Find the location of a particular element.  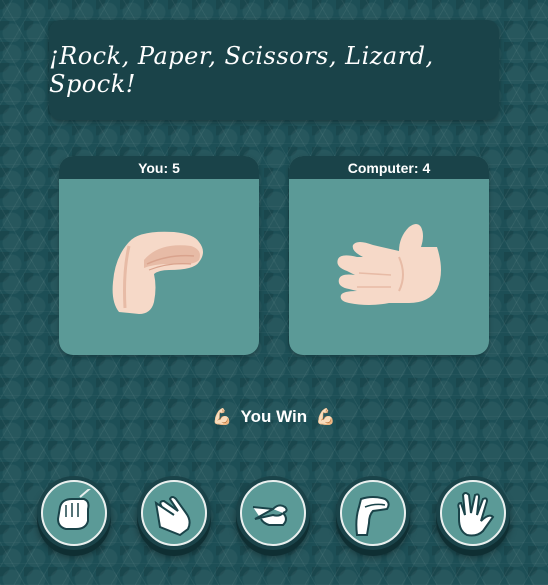

rock-hand-icon is located at coordinates (73, 509).